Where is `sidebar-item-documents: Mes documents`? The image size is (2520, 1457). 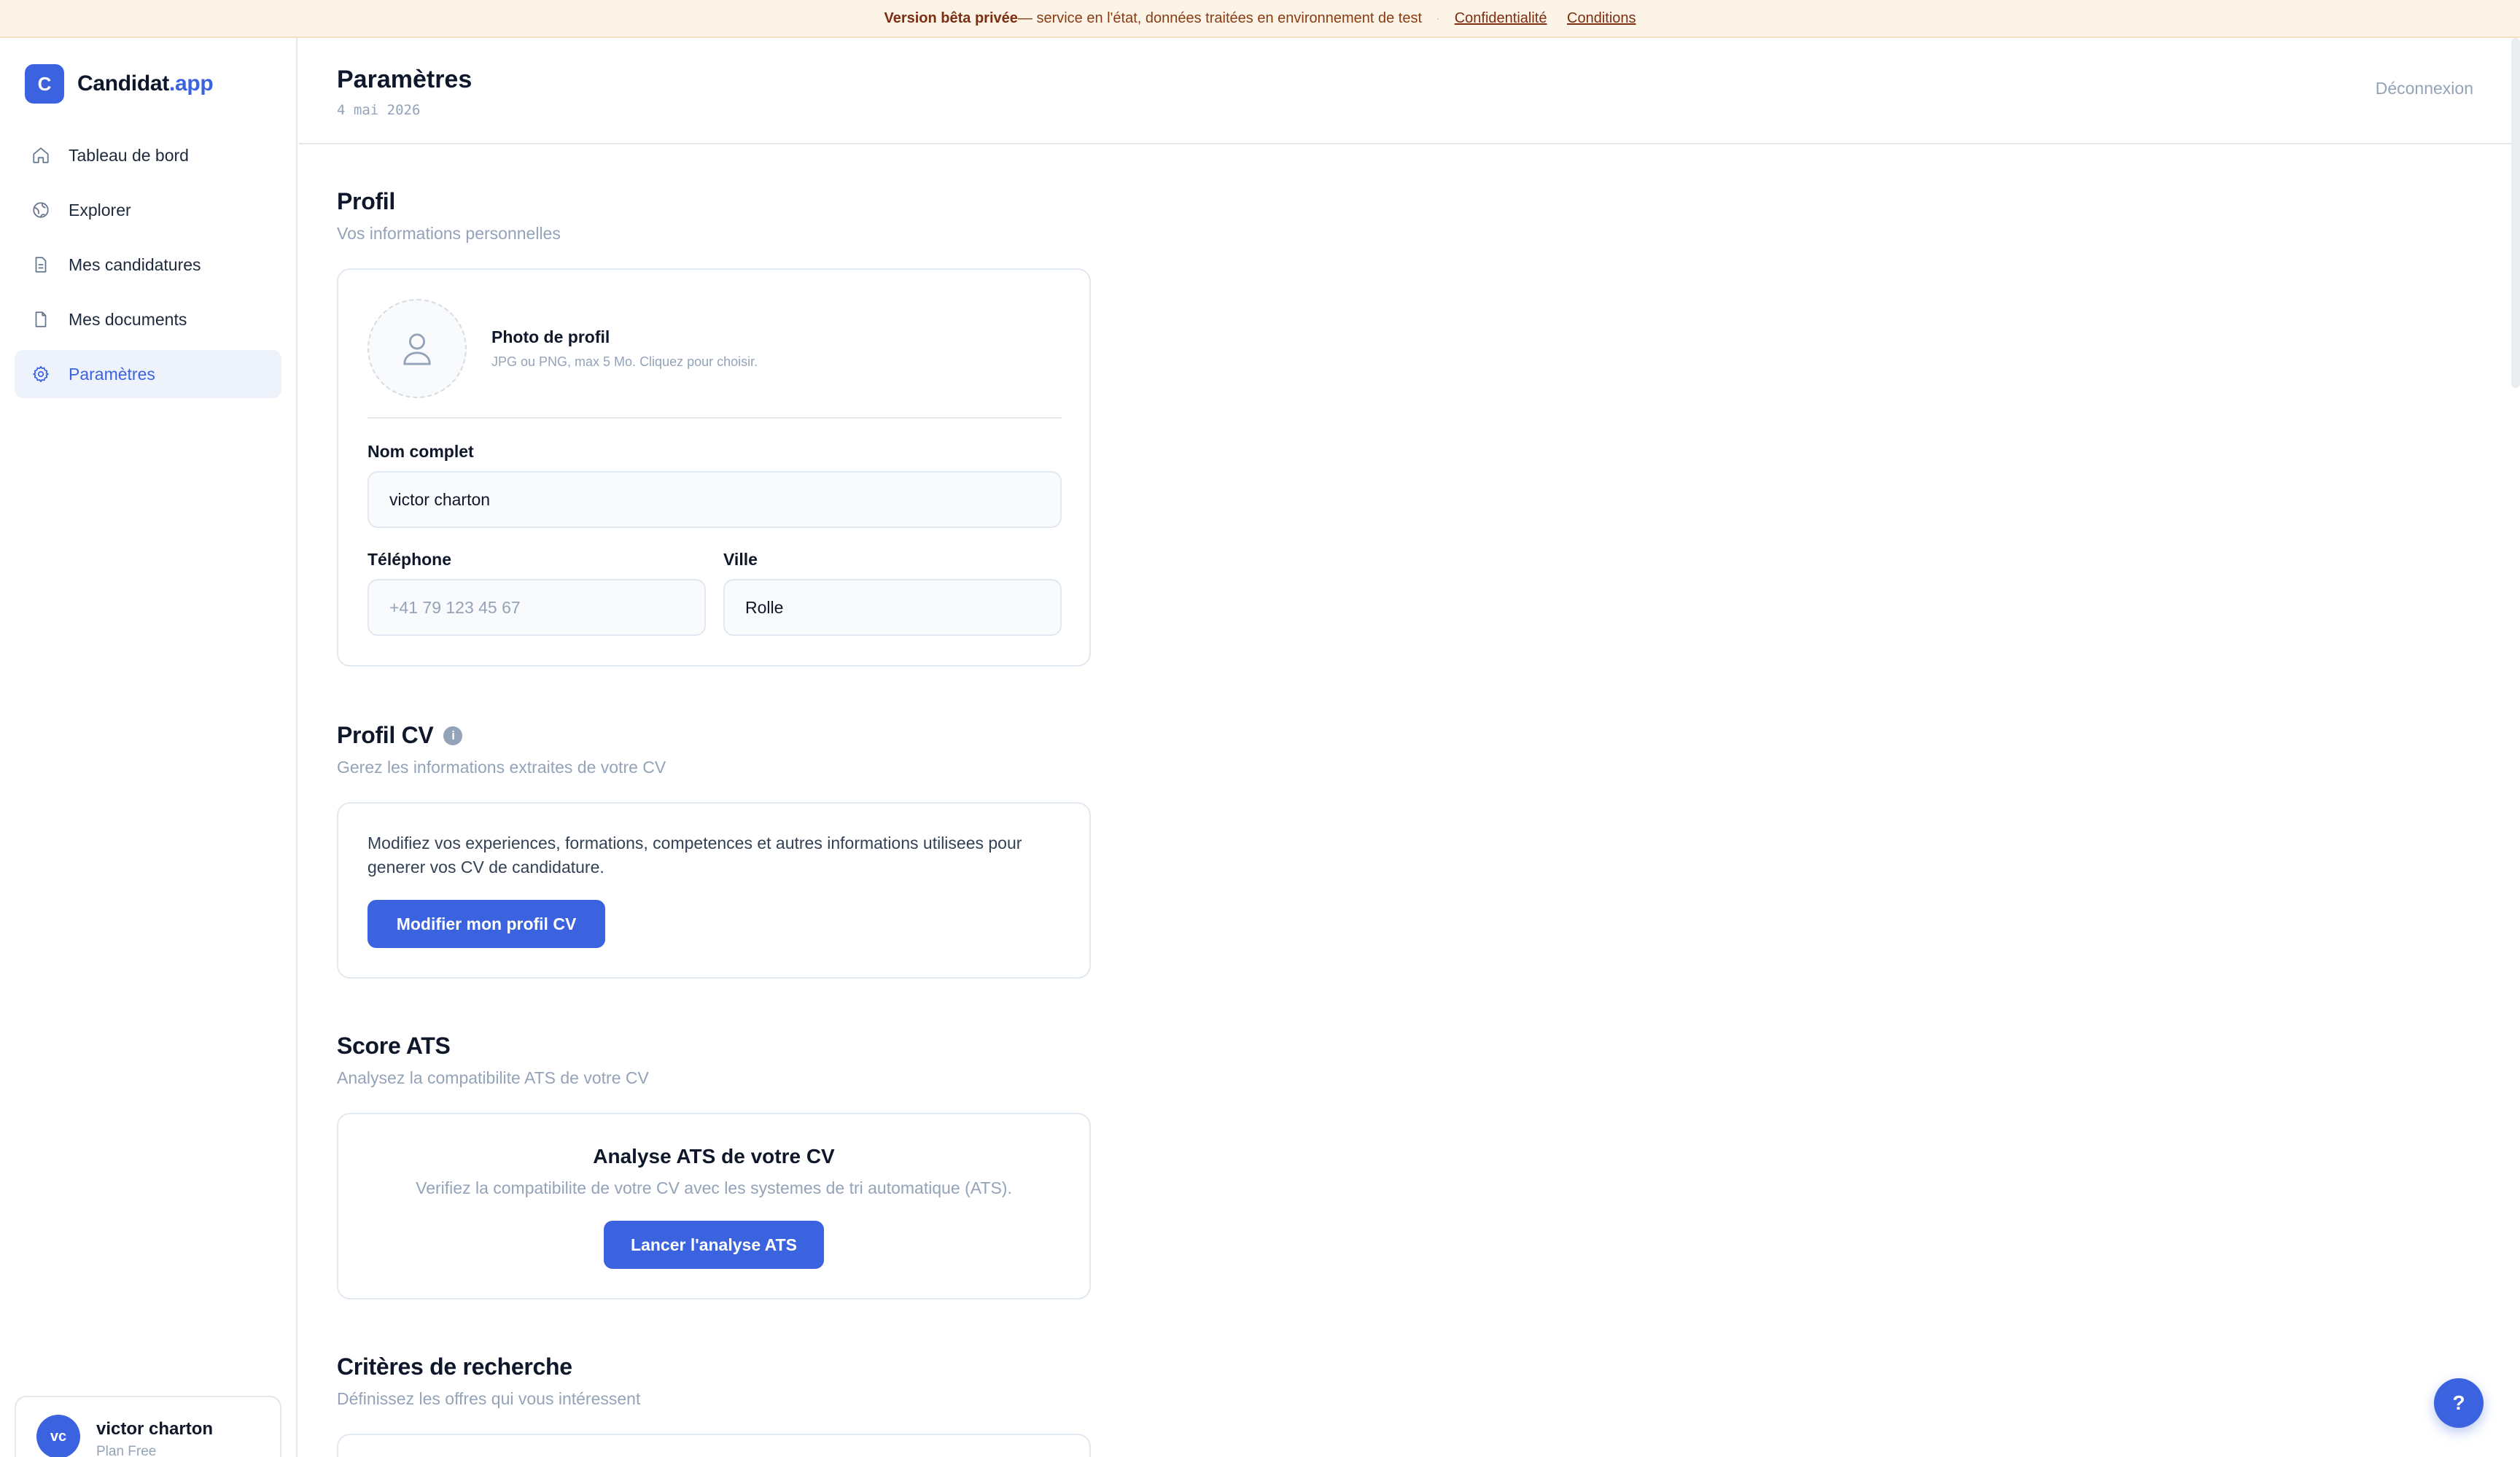 sidebar-item-documents: Mes documents is located at coordinates (148, 319).